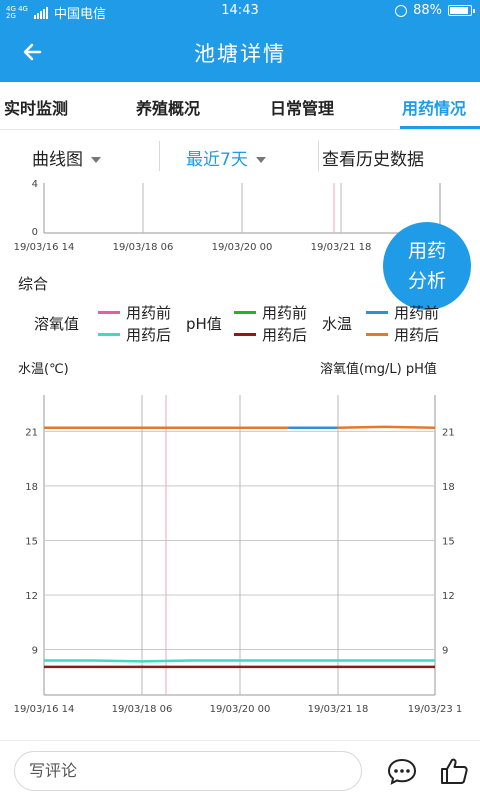  I want to click on top-chart-y-tick: 0, so click(35, 232).